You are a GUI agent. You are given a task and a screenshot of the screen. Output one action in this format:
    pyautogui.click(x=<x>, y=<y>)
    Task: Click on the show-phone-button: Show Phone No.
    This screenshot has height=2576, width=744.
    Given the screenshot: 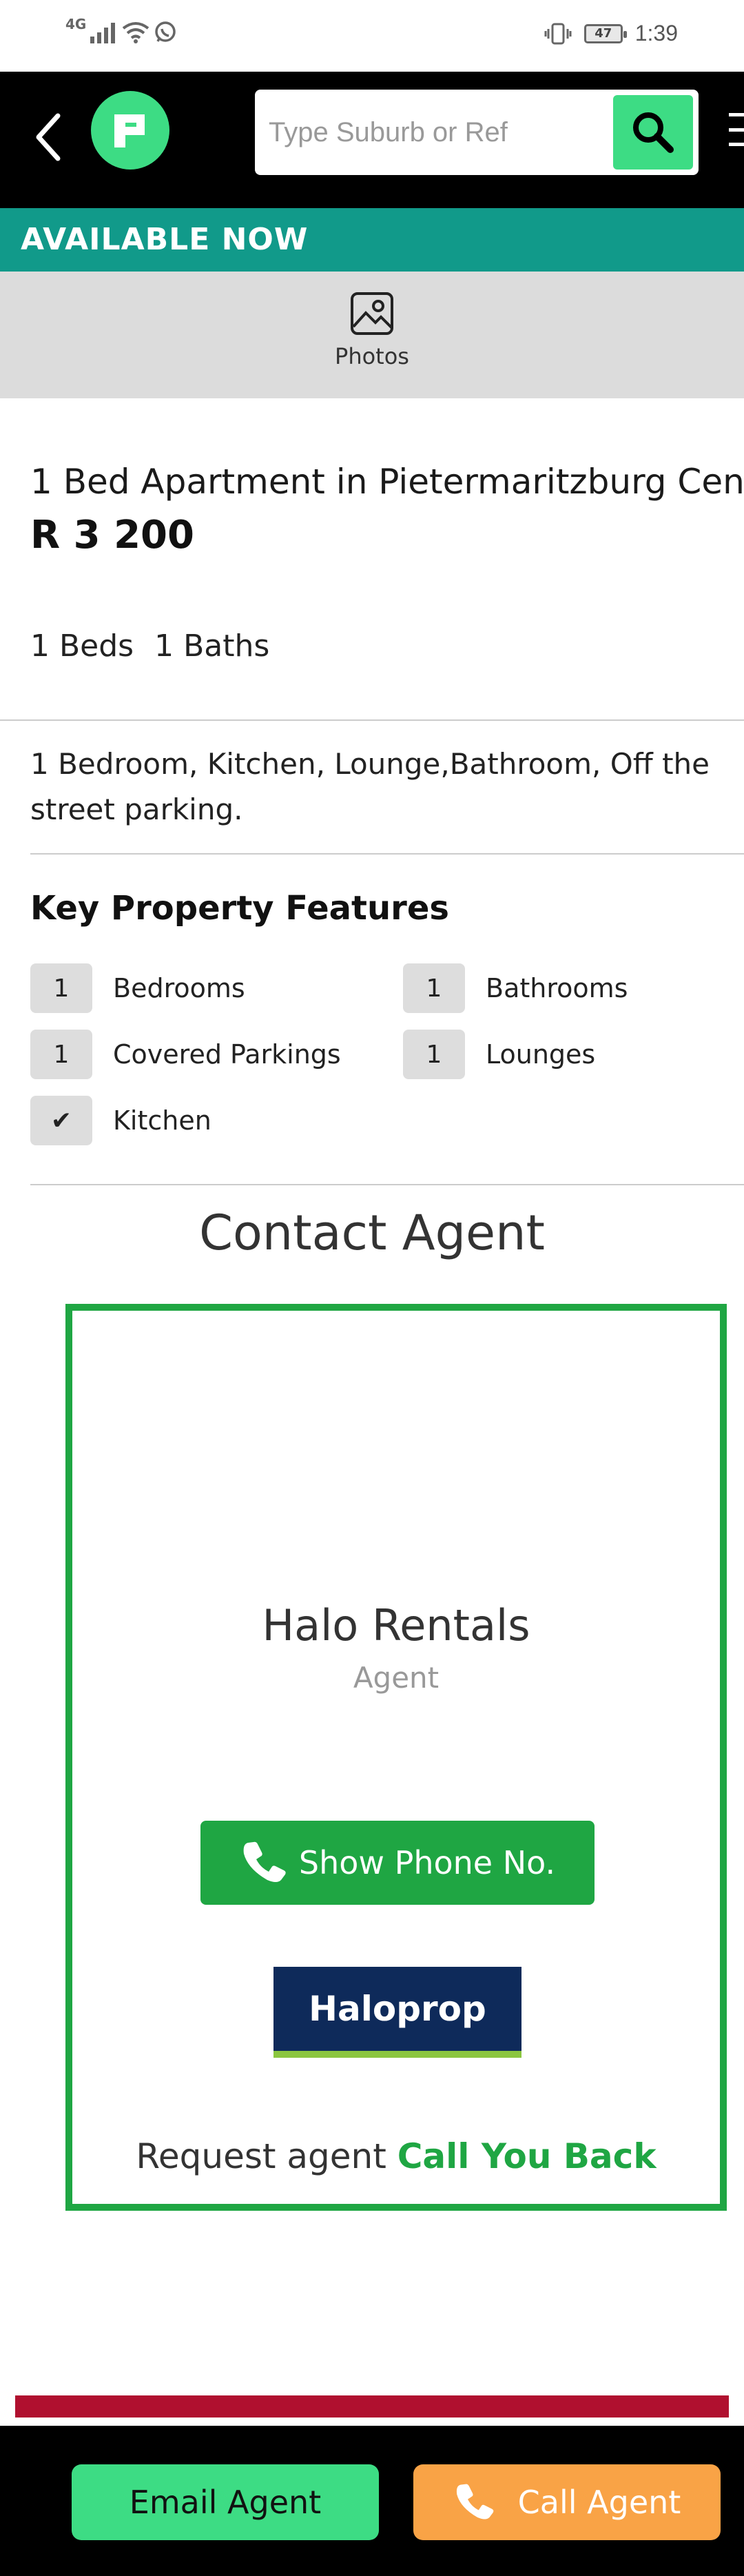 What is the action you would take?
    pyautogui.click(x=397, y=1863)
    